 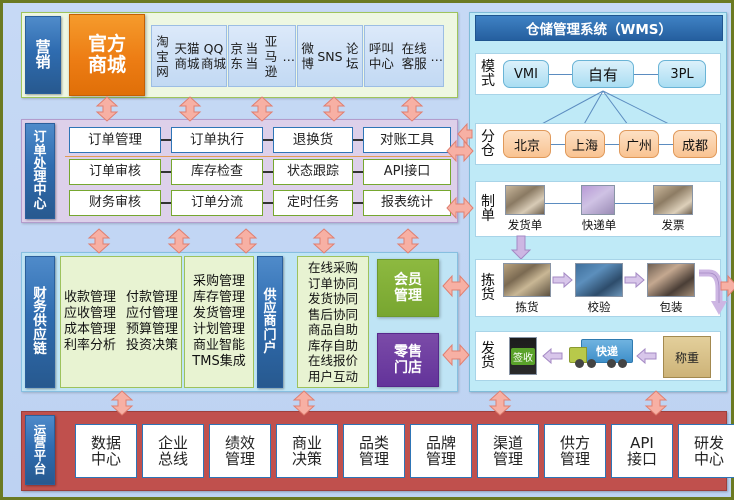 I want to click on order-box-label: 订单执行, so click(x=217, y=139).